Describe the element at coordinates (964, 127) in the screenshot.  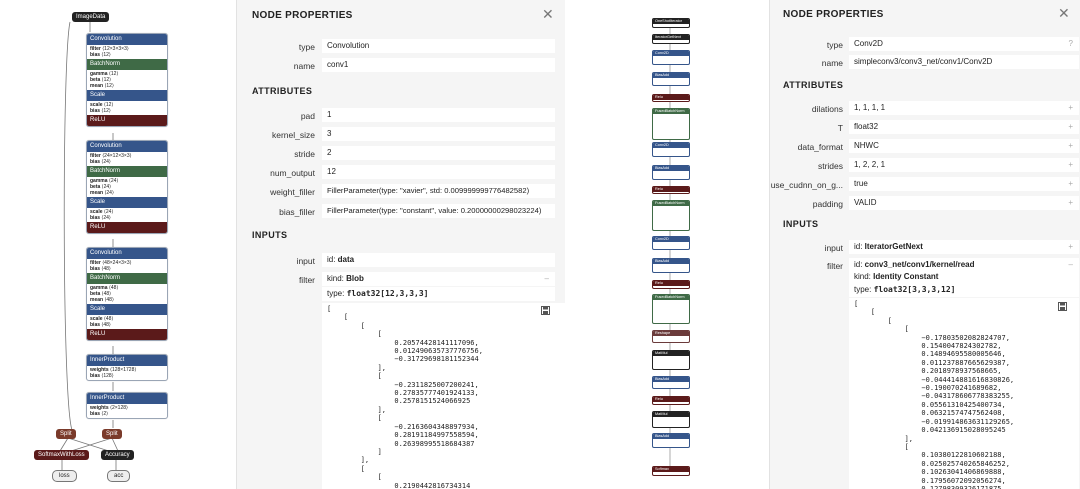
I see `attr-value-t: float32 +` at that location.